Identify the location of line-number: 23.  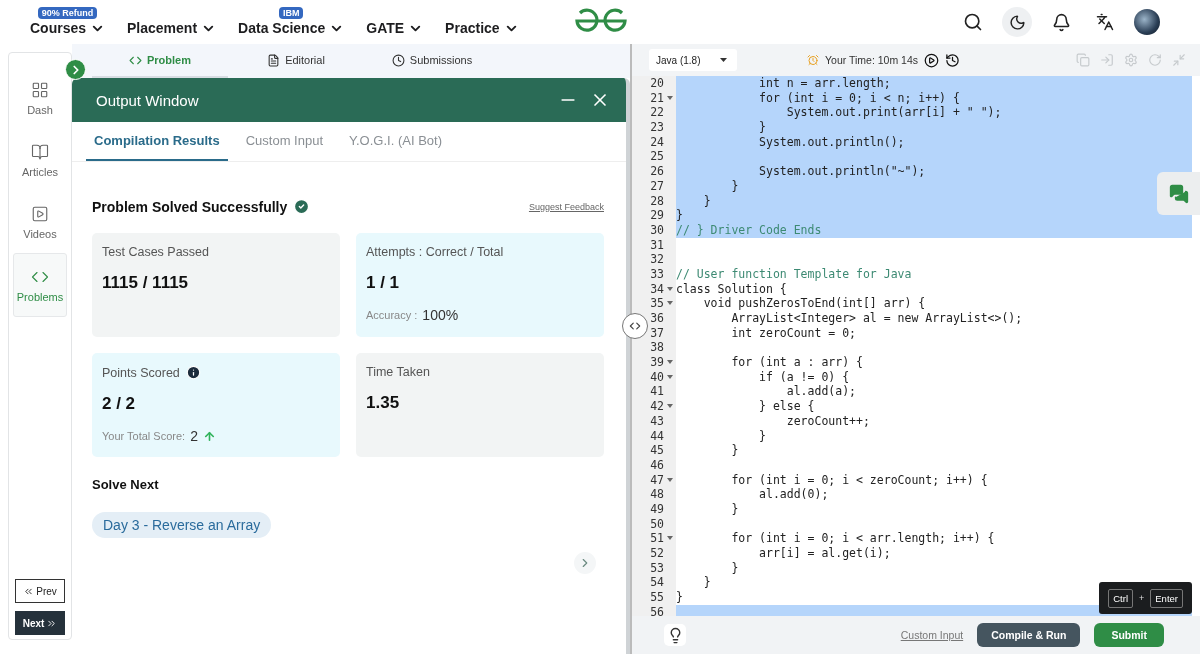
(654, 127).